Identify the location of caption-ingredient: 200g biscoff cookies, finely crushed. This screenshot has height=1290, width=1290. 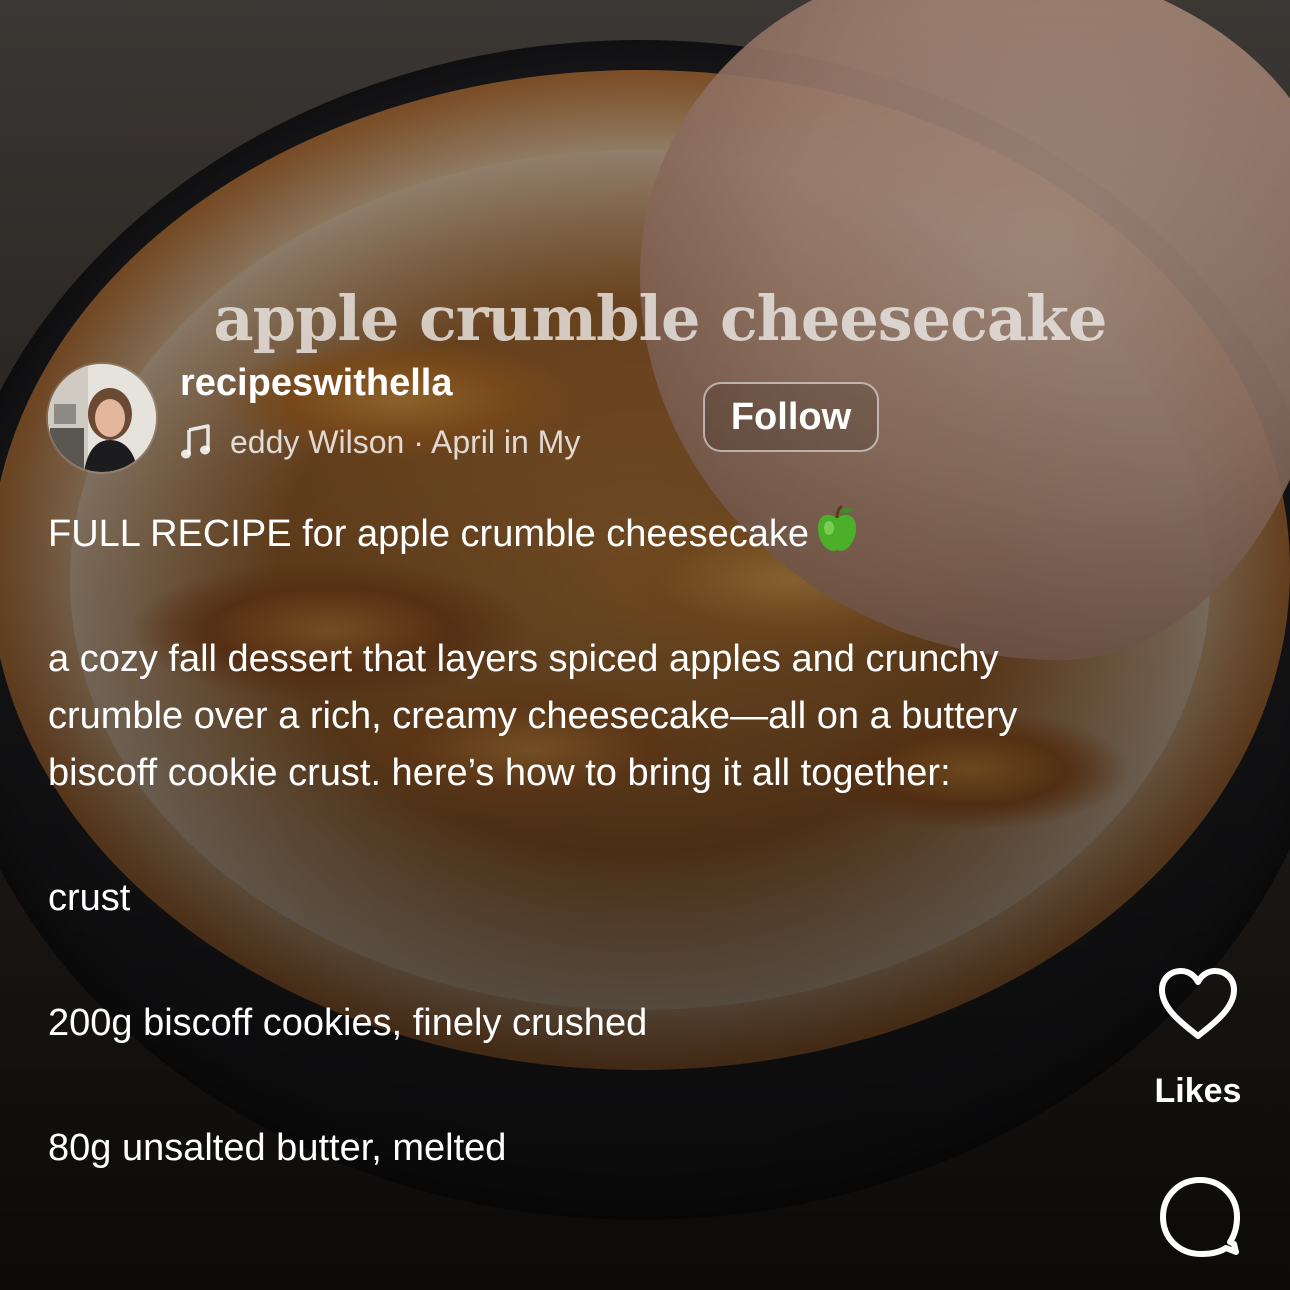
(348, 1023).